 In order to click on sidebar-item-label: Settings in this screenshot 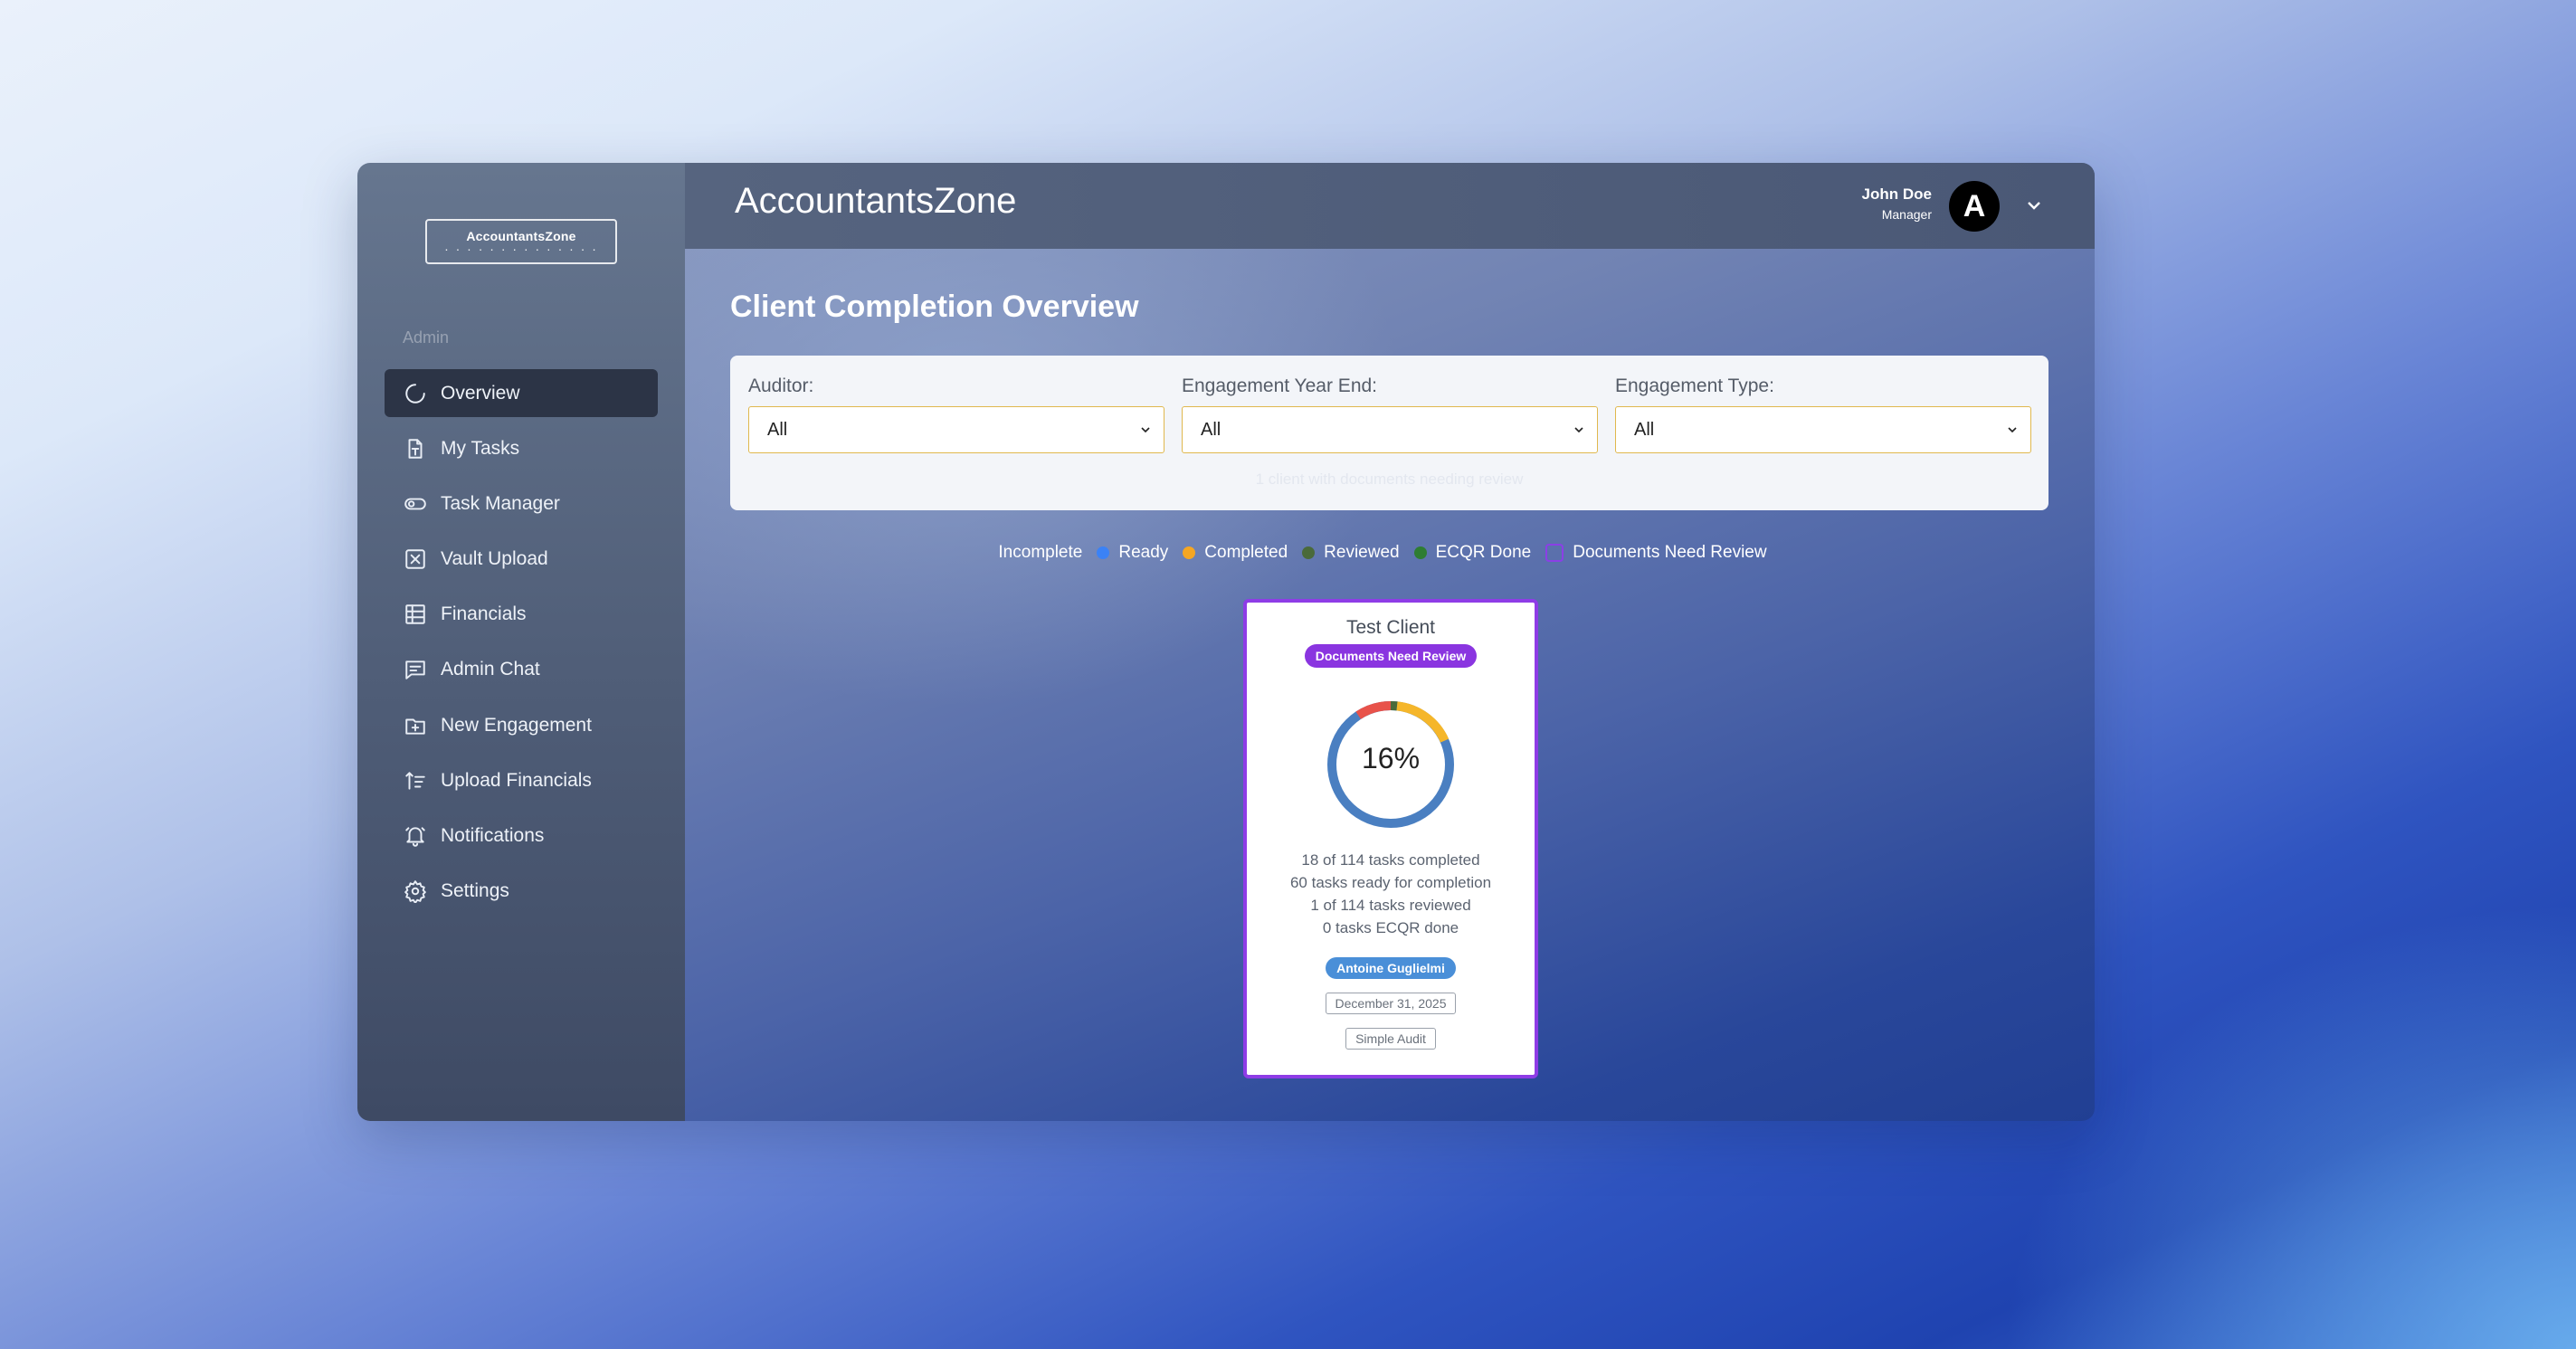, I will do `click(475, 891)`.